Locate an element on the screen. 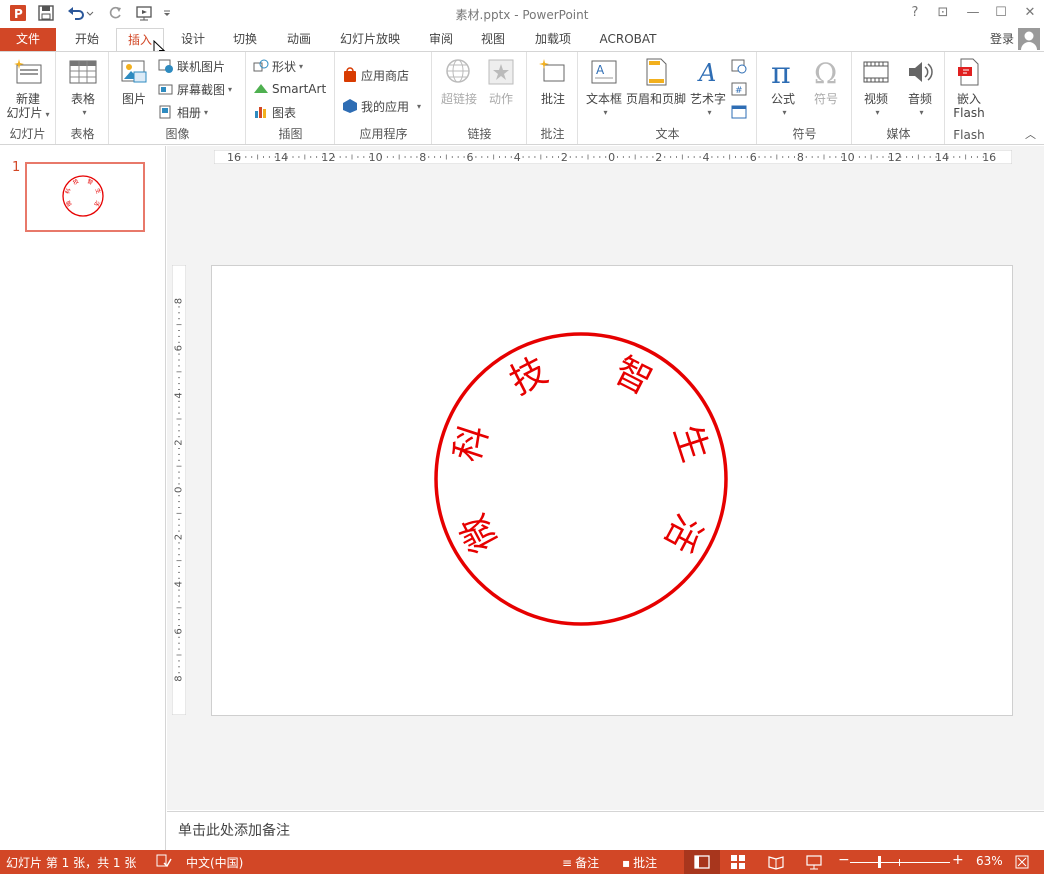 The height and width of the screenshot is (874, 1044). action-button: 动作 is located at coordinates (501, 81).